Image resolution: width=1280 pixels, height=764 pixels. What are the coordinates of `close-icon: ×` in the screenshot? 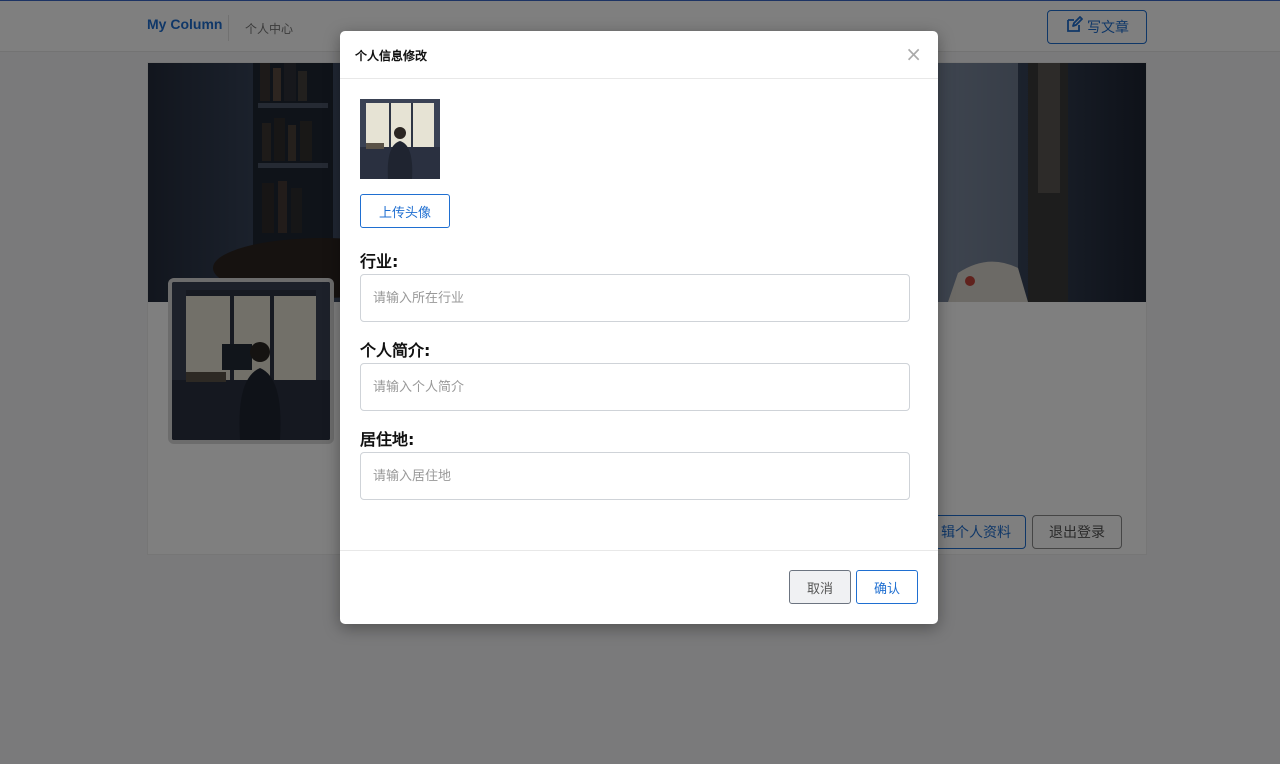 It's located at (913, 54).